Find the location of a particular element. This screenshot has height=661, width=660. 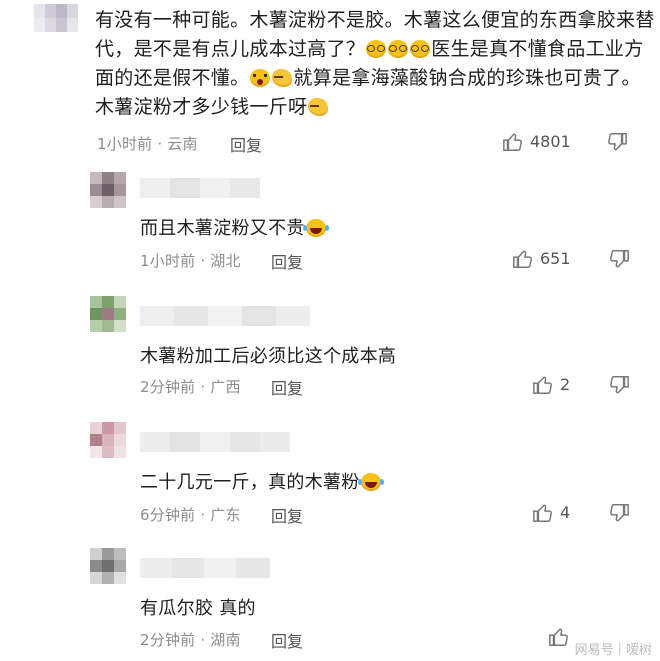

comment-meta: 2分钟前 · 湖南 is located at coordinates (190, 639).